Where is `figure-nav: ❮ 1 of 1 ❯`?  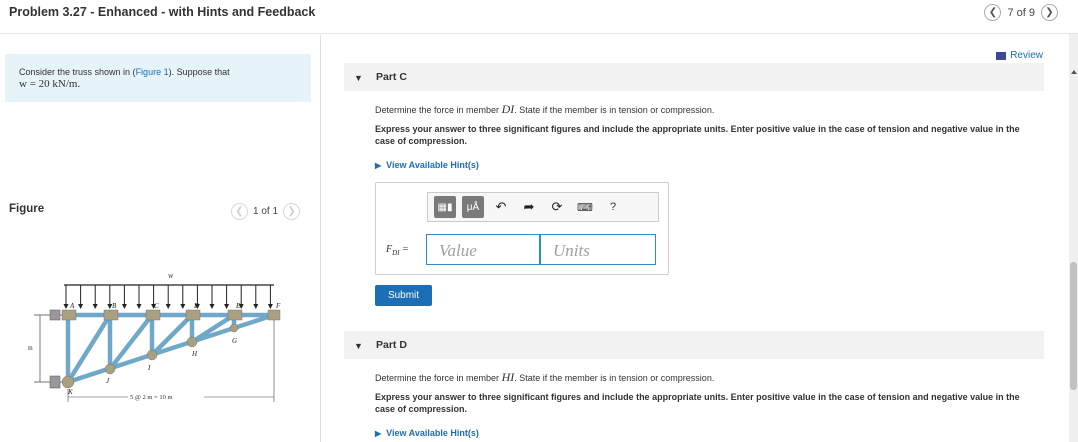 figure-nav: ❮ 1 of 1 ❯ is located at coordinates (266, 211).